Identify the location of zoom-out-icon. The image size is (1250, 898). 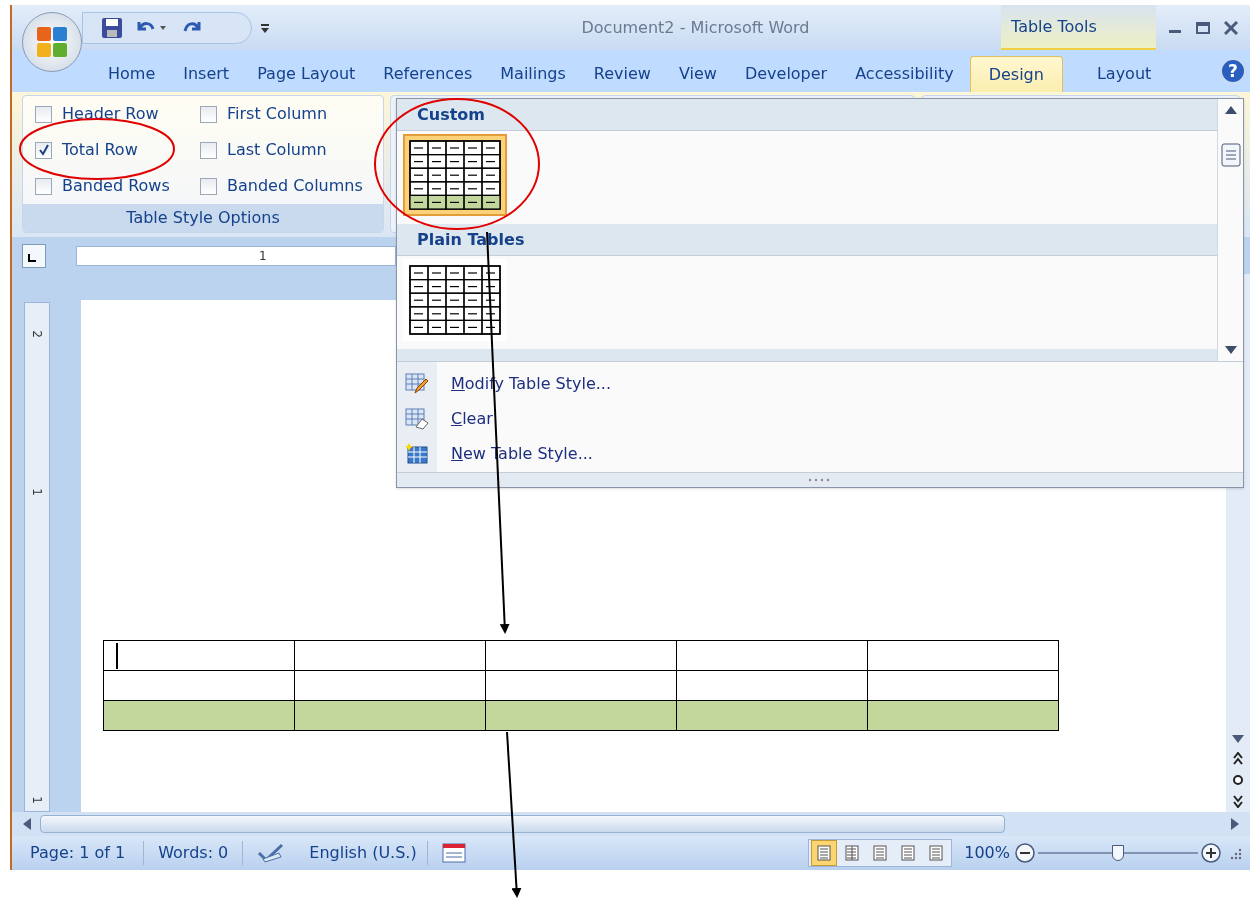
(1025, 853).